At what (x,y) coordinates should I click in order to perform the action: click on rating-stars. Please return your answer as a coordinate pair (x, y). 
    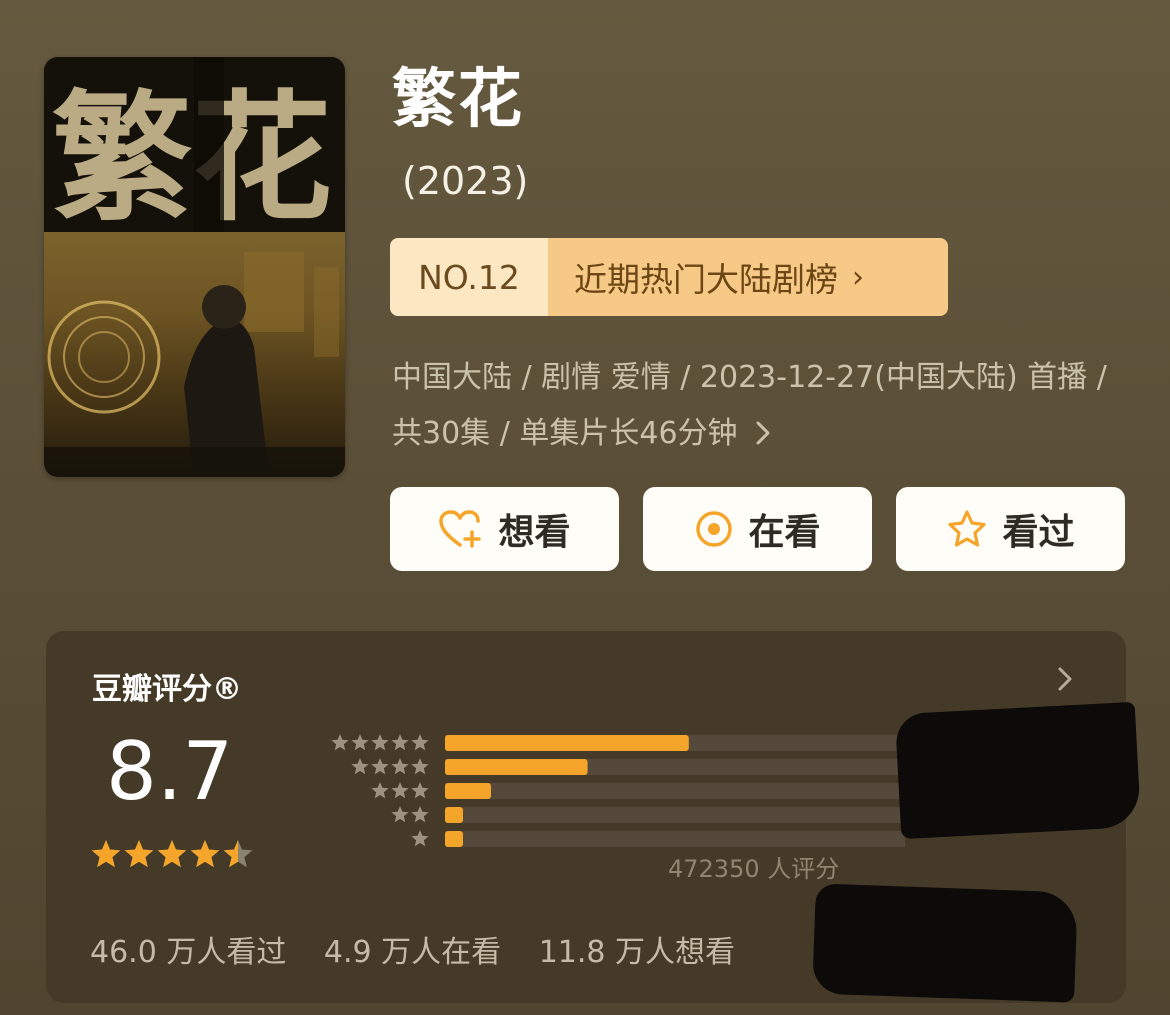
    Looking at the image, I should click on (172, 854).